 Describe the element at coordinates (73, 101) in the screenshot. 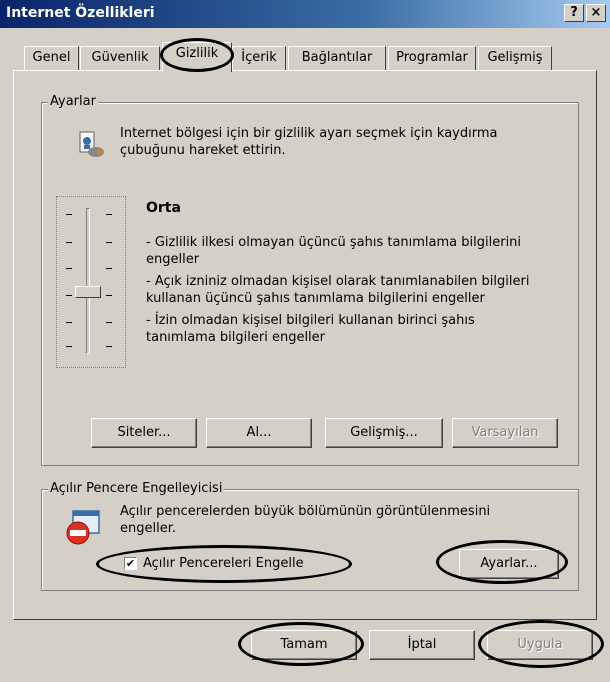

I see `settings-legend: Ayarlar` at that location.